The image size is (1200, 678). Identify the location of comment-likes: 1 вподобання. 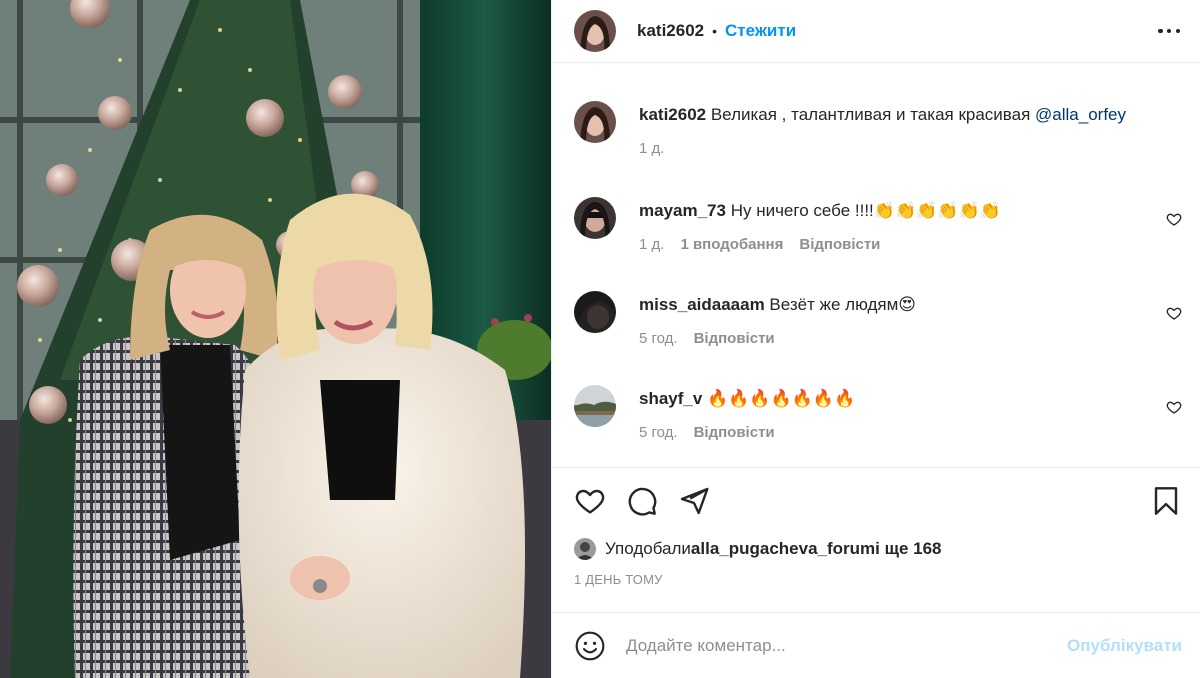
(731, 244).